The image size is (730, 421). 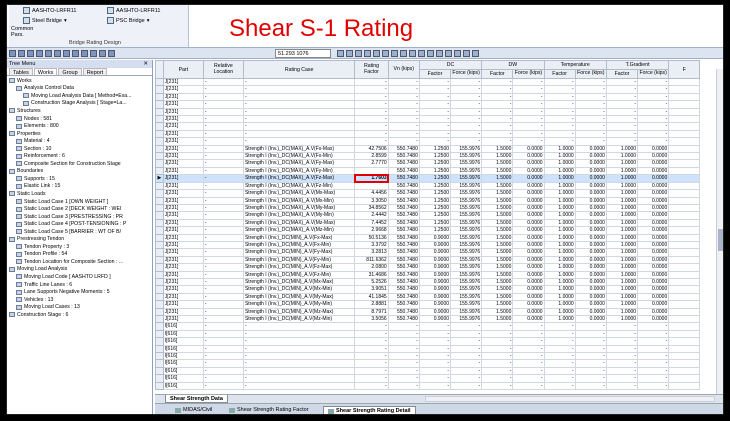 I want to click on table-cell: Strength I (Inv.)_DC(MAX)_A.V(Mx-Min), so click(x=299, y=200).